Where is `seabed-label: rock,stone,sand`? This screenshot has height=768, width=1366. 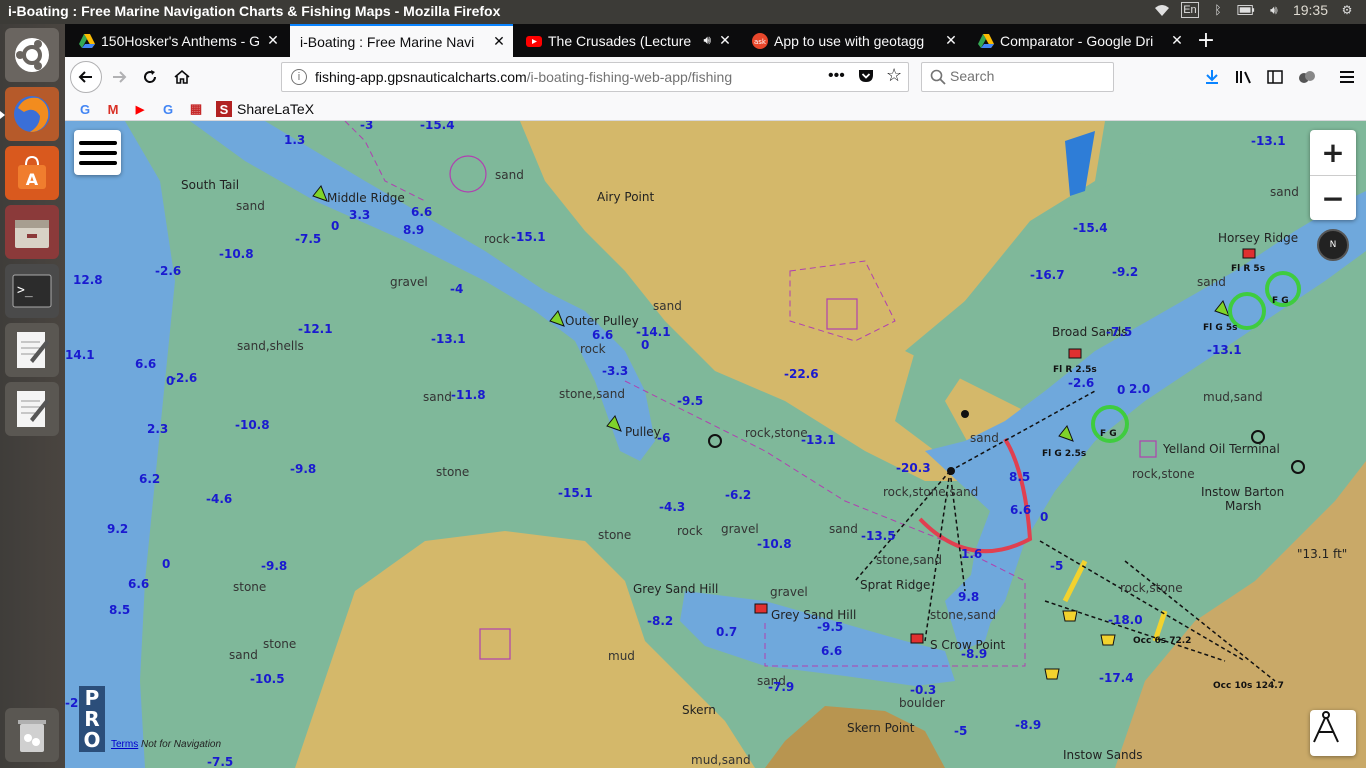
seabed-label: rock,stone,sand is located at coordinates (930, 492).